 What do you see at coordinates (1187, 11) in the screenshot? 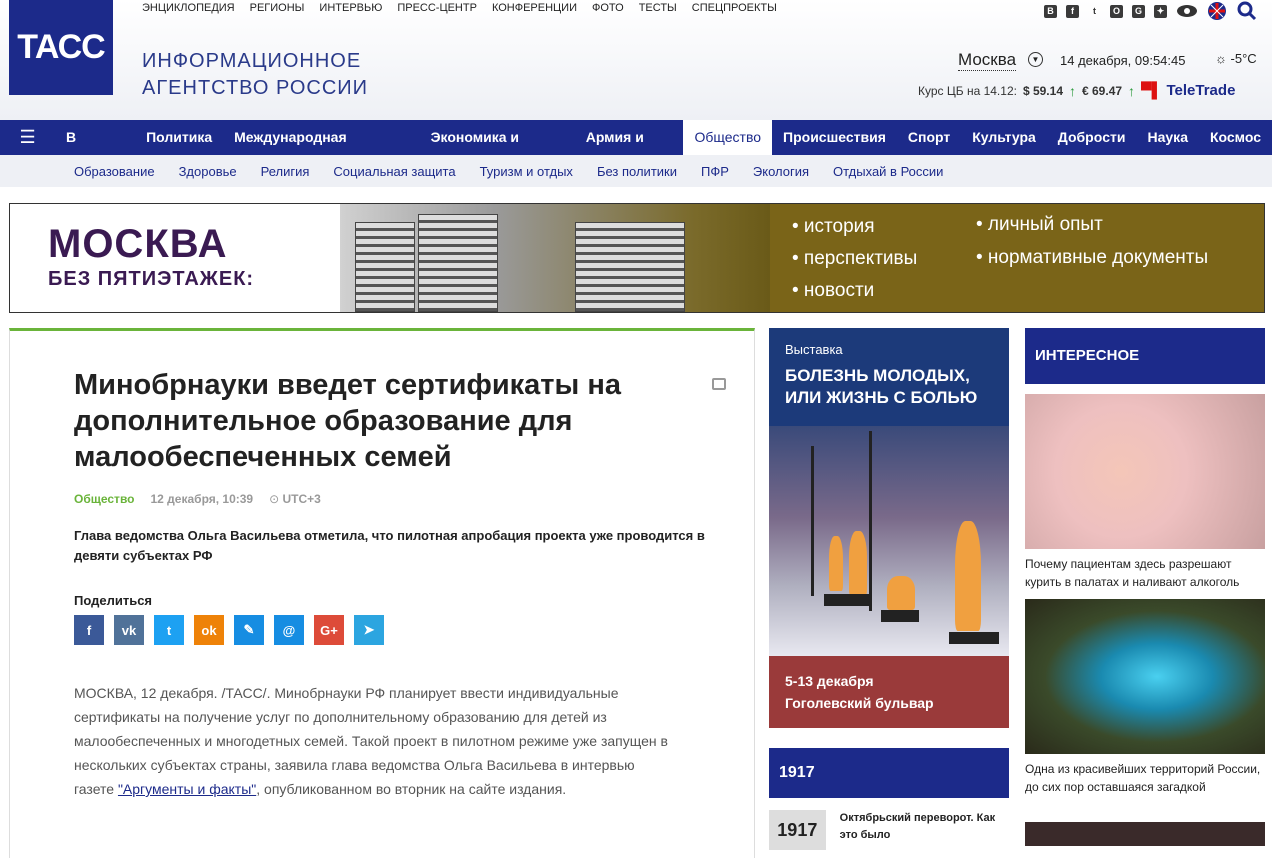
I see `accessibility-eye-icon` at bounding box center [1187, 11].